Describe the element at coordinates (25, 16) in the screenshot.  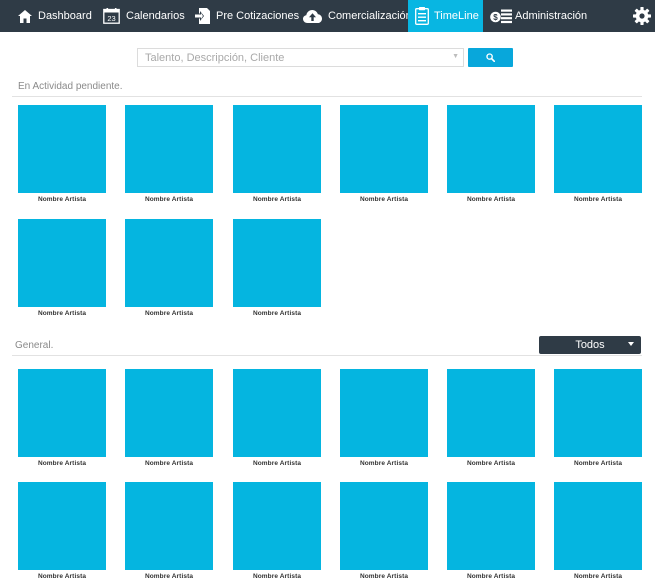
I see `home-icon` at that location.